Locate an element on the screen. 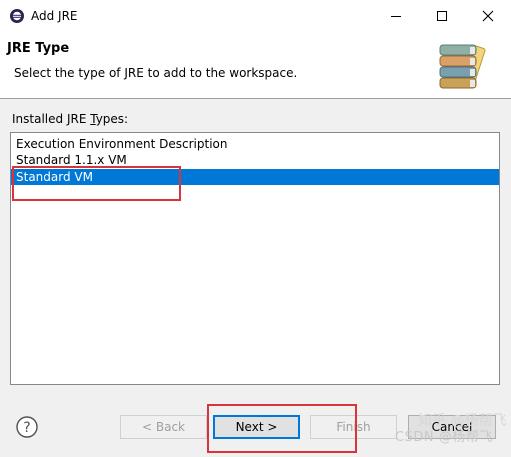 This screenshot has height=457, width=511. maximize-icon is located at coordinates (442, 16).